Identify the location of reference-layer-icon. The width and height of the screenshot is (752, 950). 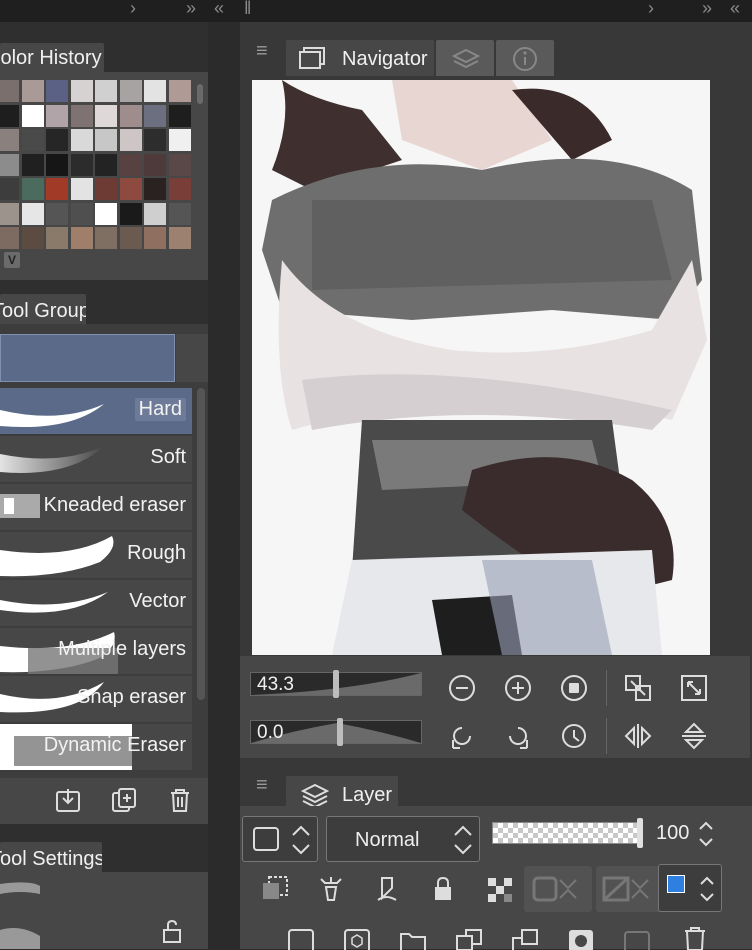
(331, 889).